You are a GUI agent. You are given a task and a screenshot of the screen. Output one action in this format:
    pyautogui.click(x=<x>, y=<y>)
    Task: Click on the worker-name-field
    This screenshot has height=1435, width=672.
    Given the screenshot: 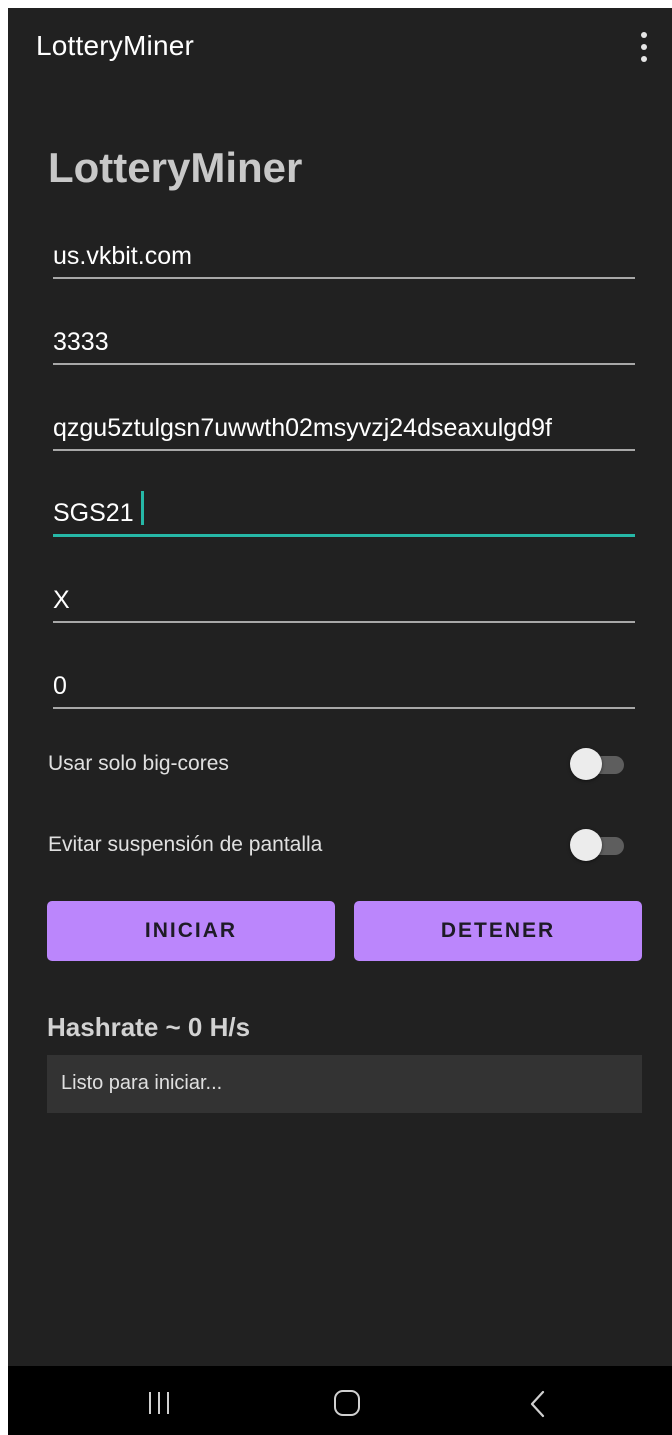 What is the action you would take?
    pyautogui.click(x=344, y=507)
    